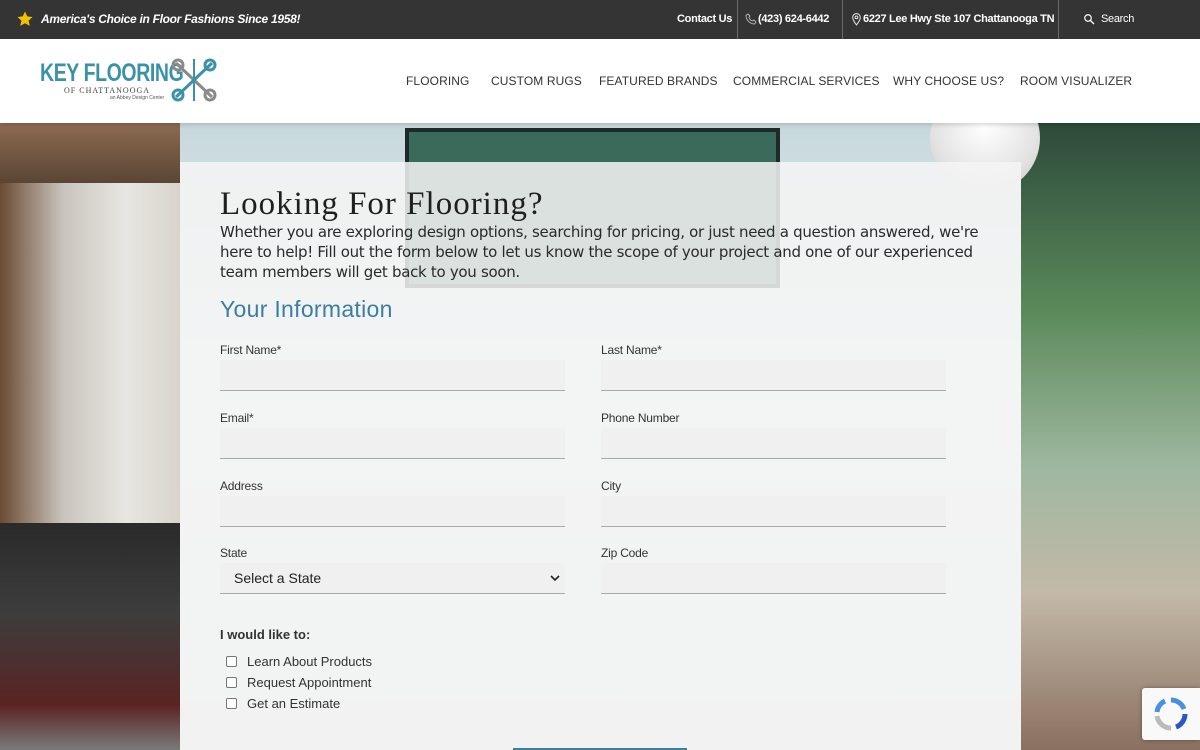 Image resolution: width=1200 pixels, height=750 pixels. Describe the element at coordinates (234, 553) in the screenshot. I see `state-label: State` at that location.